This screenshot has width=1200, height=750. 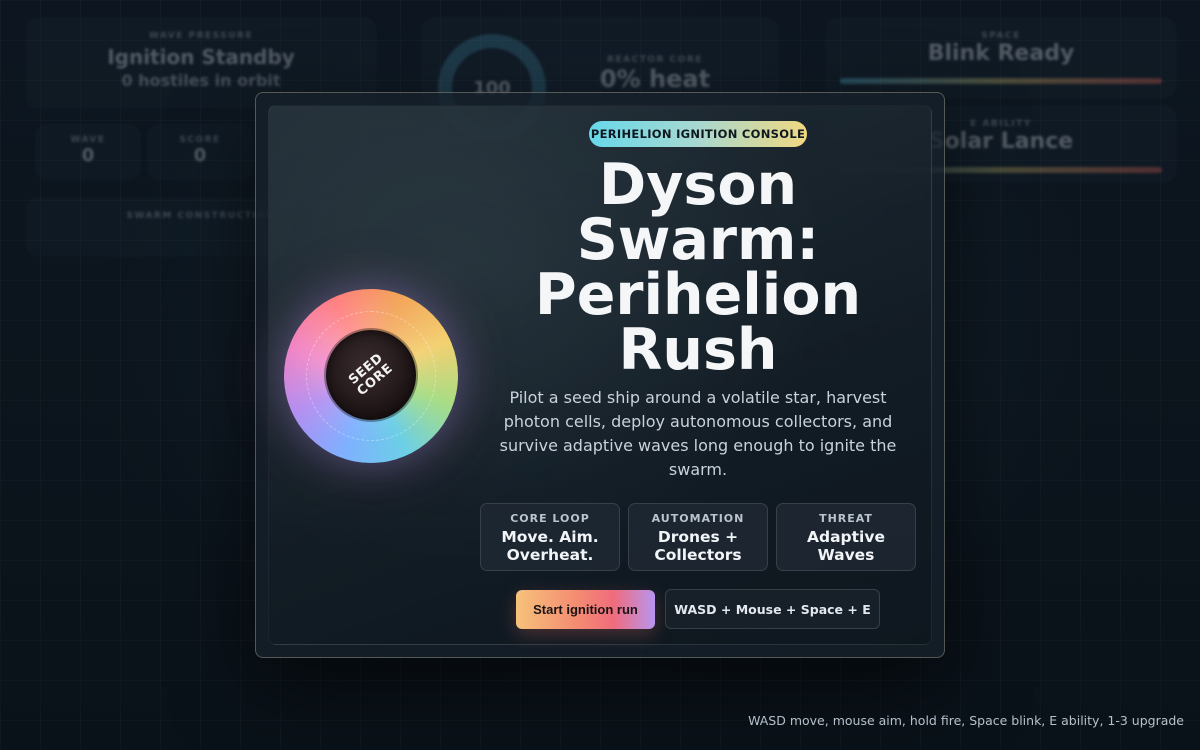 I want to click on feature-chip-key: AUTOMATION, so click(x=698, y=518).